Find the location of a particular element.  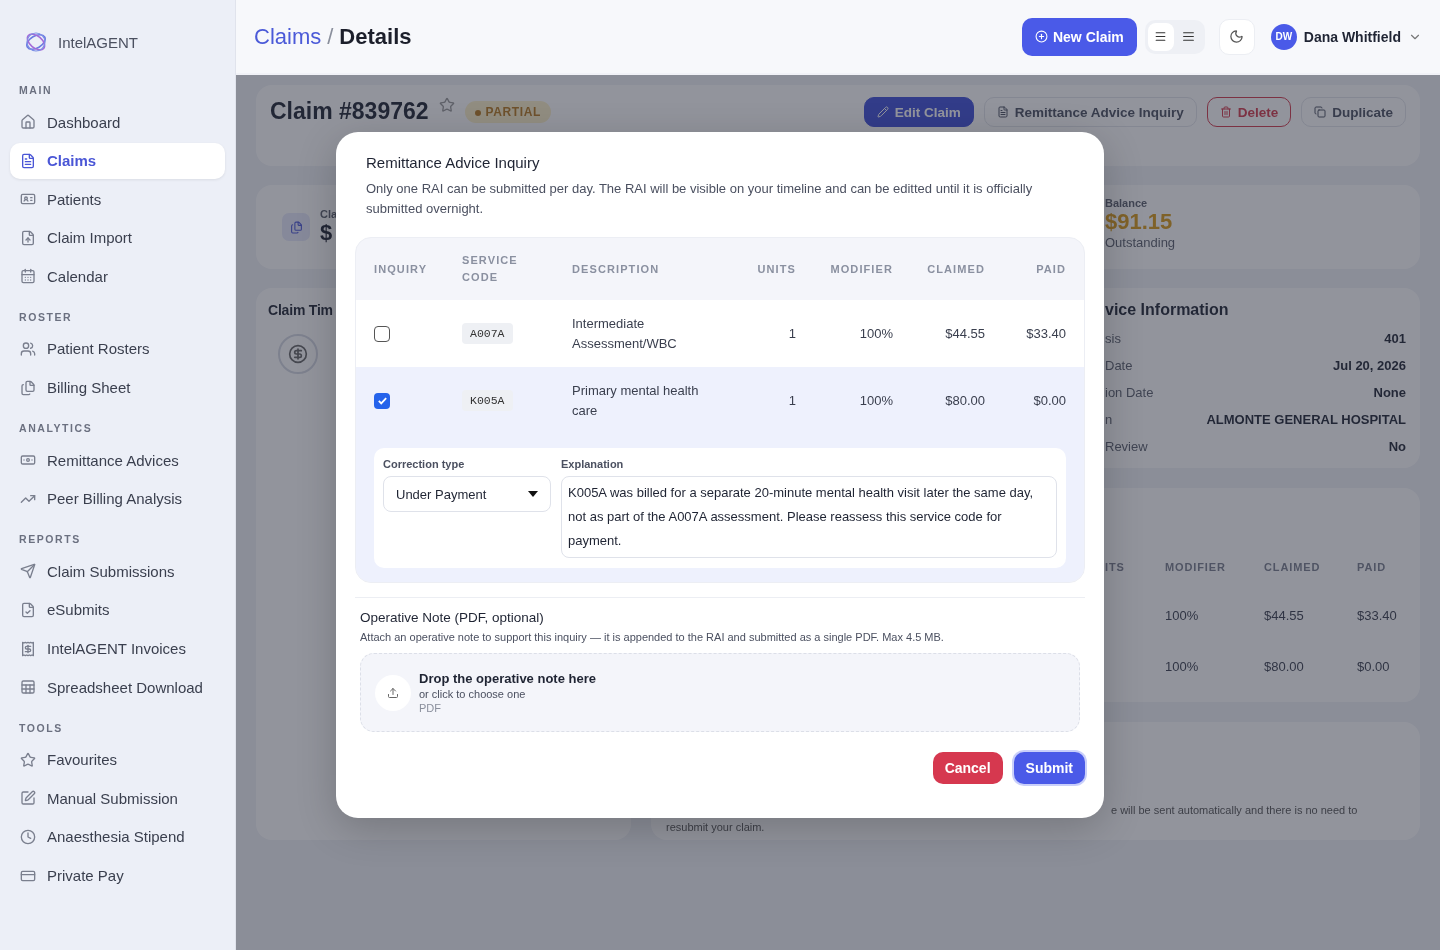

section-title: MAIN is located at coordinates (36, 90).